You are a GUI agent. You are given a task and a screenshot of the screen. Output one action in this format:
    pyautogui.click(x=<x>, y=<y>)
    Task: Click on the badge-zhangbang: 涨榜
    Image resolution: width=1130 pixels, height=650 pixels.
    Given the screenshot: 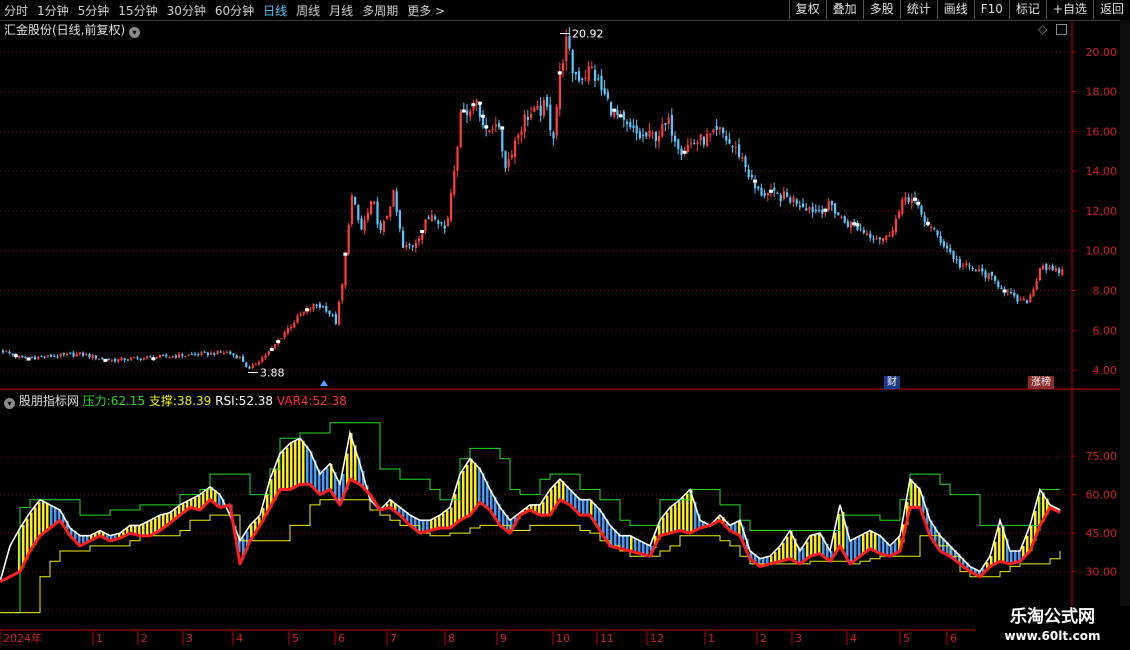 What is the action you would take?
    pyautogui.click(x=1041, y=382)
    